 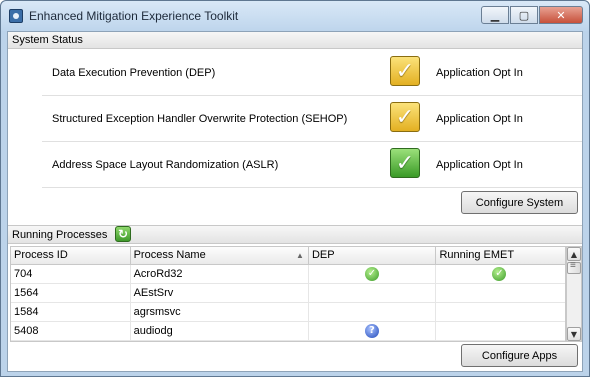 What do you see at coordinates (373, 255) in the screenshot?
I see `column-header-dep: DEP` at bounding box center [373, 255].